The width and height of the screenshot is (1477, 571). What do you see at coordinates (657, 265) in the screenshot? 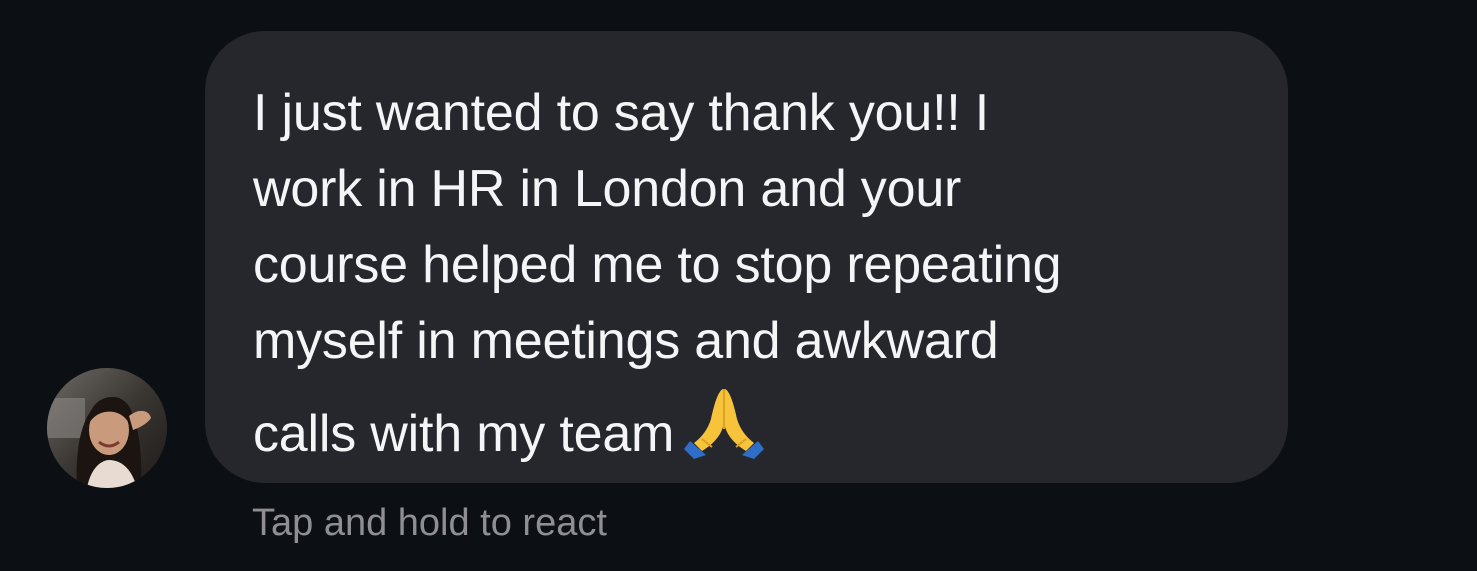
I see `message-line: course helped me to stop repeating` at bounding box center [657, 265].